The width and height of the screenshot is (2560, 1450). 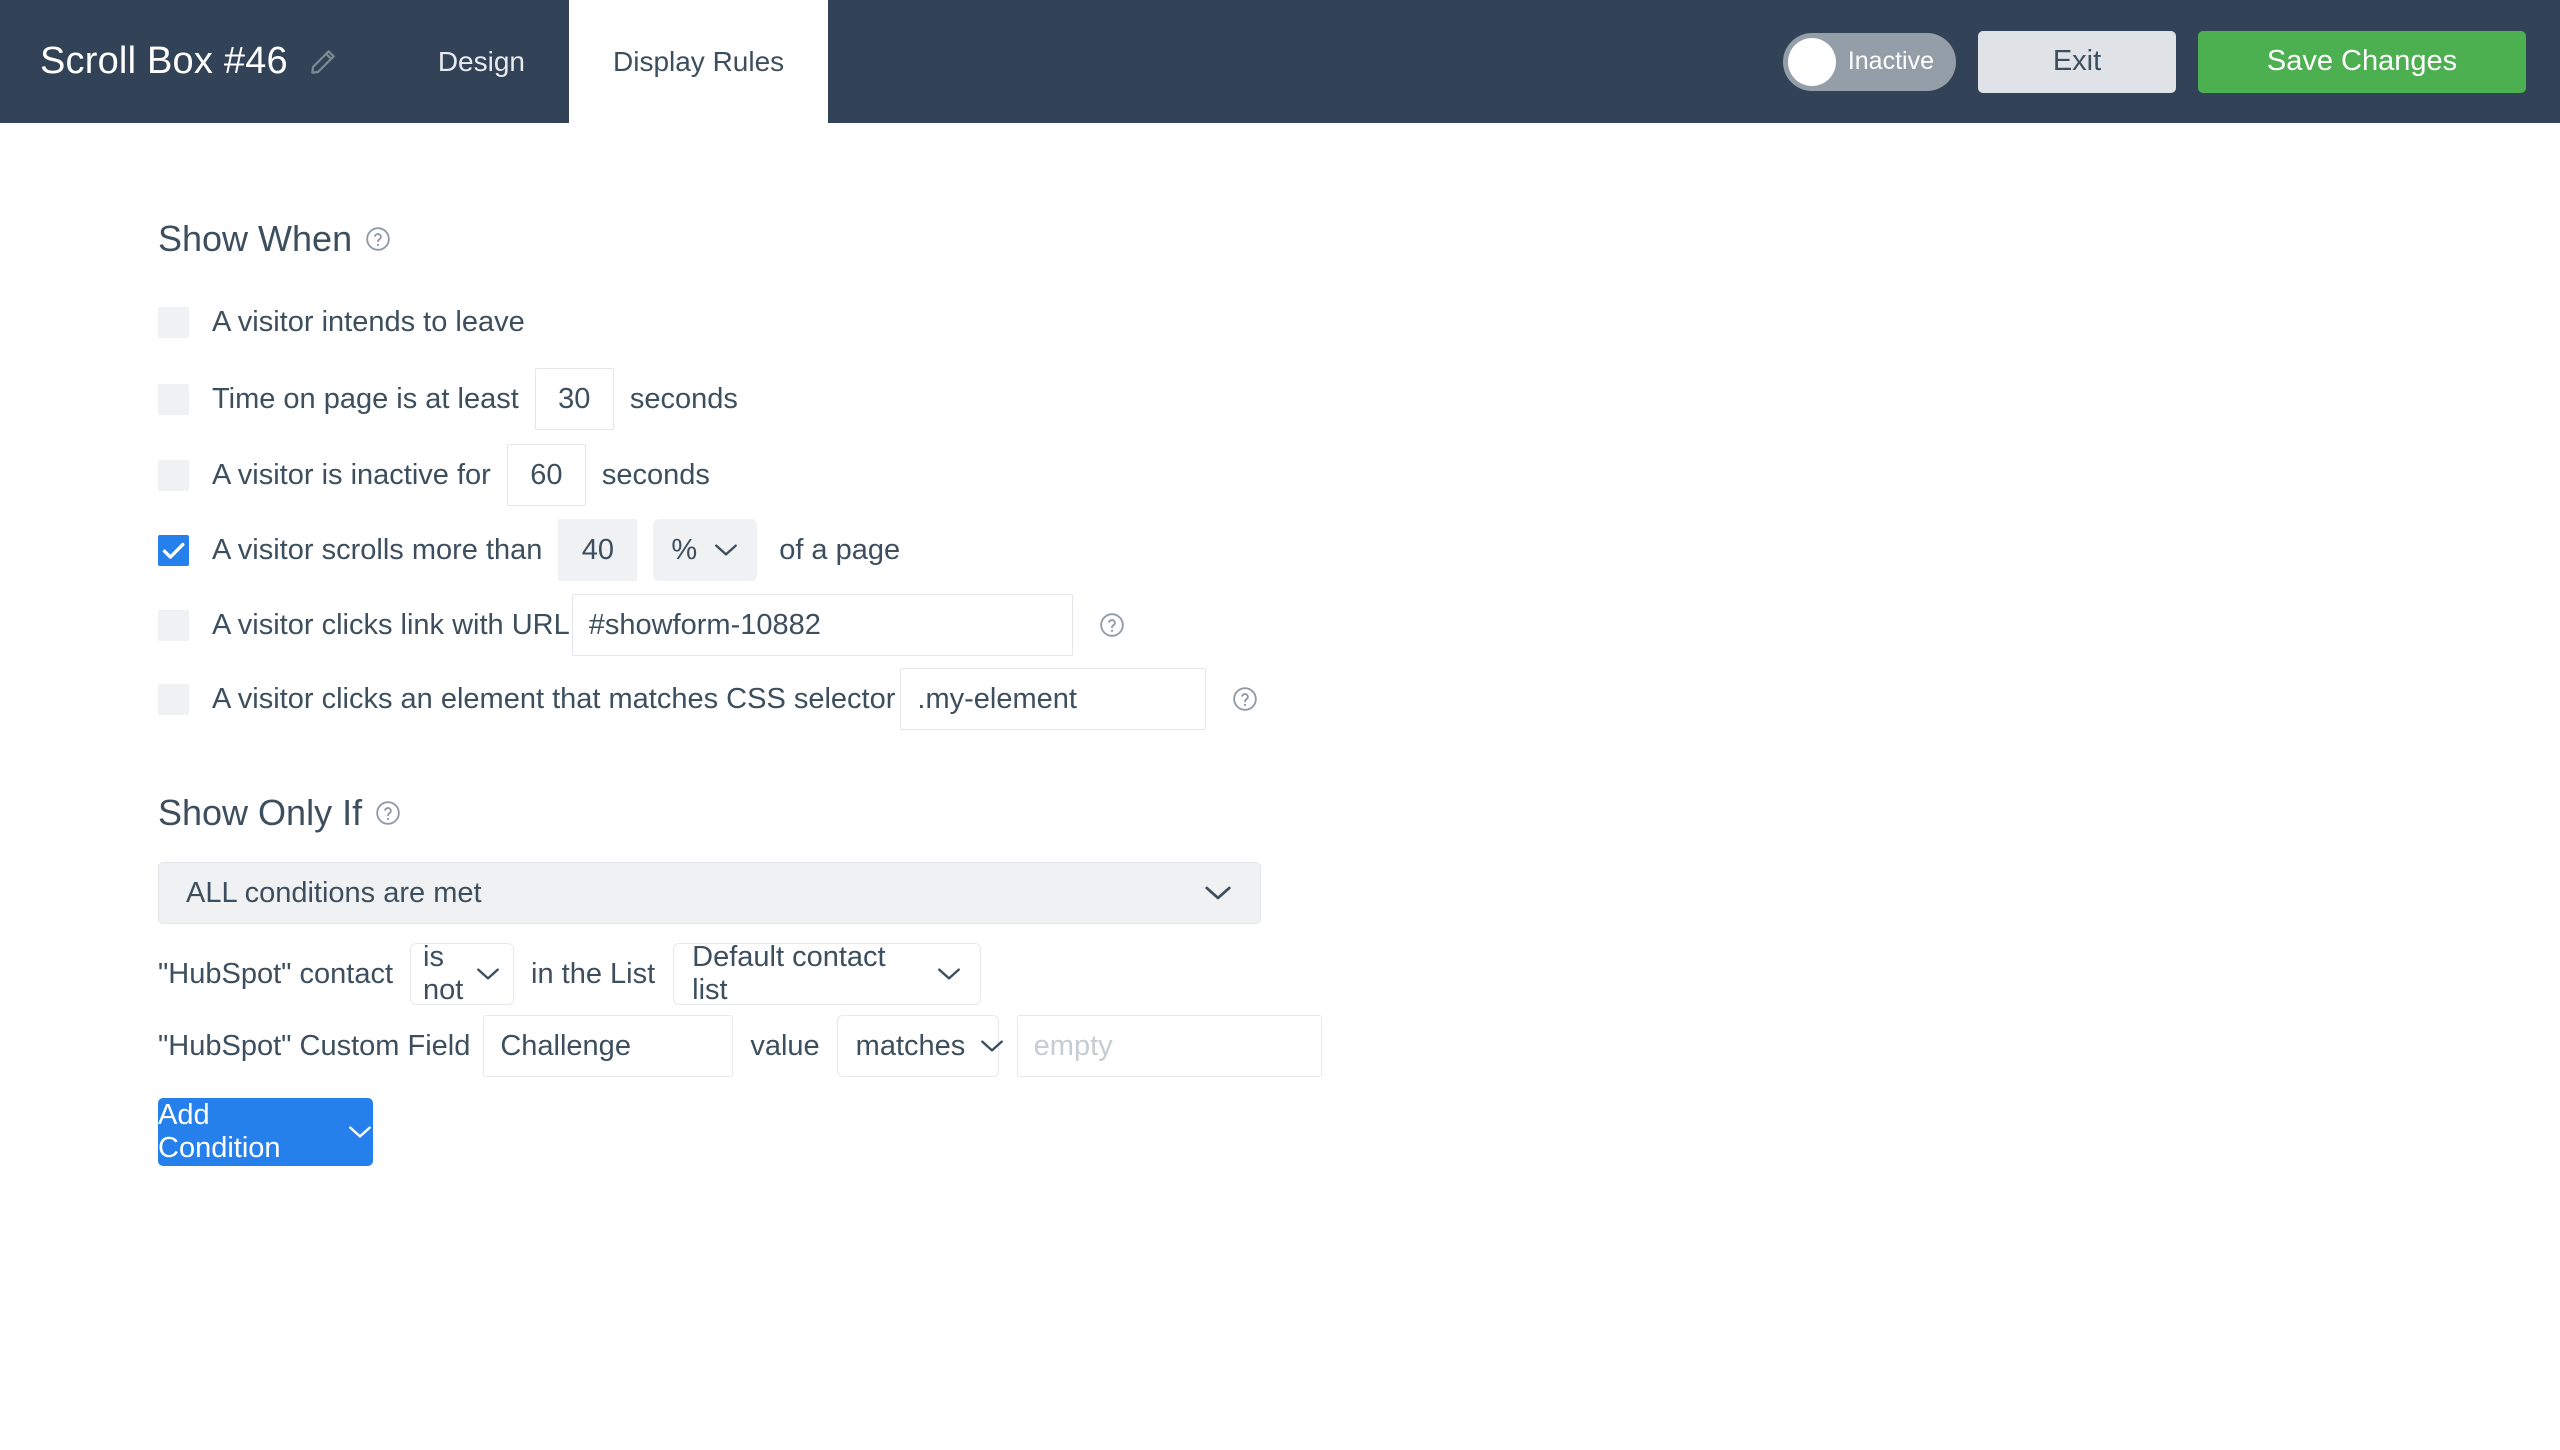 What do you see at coordinates (314, 1045) in the screenshot?
I see `custom-field-prefix-label: "HubSpot" Custom Field` at bounding box center [314, 1045].